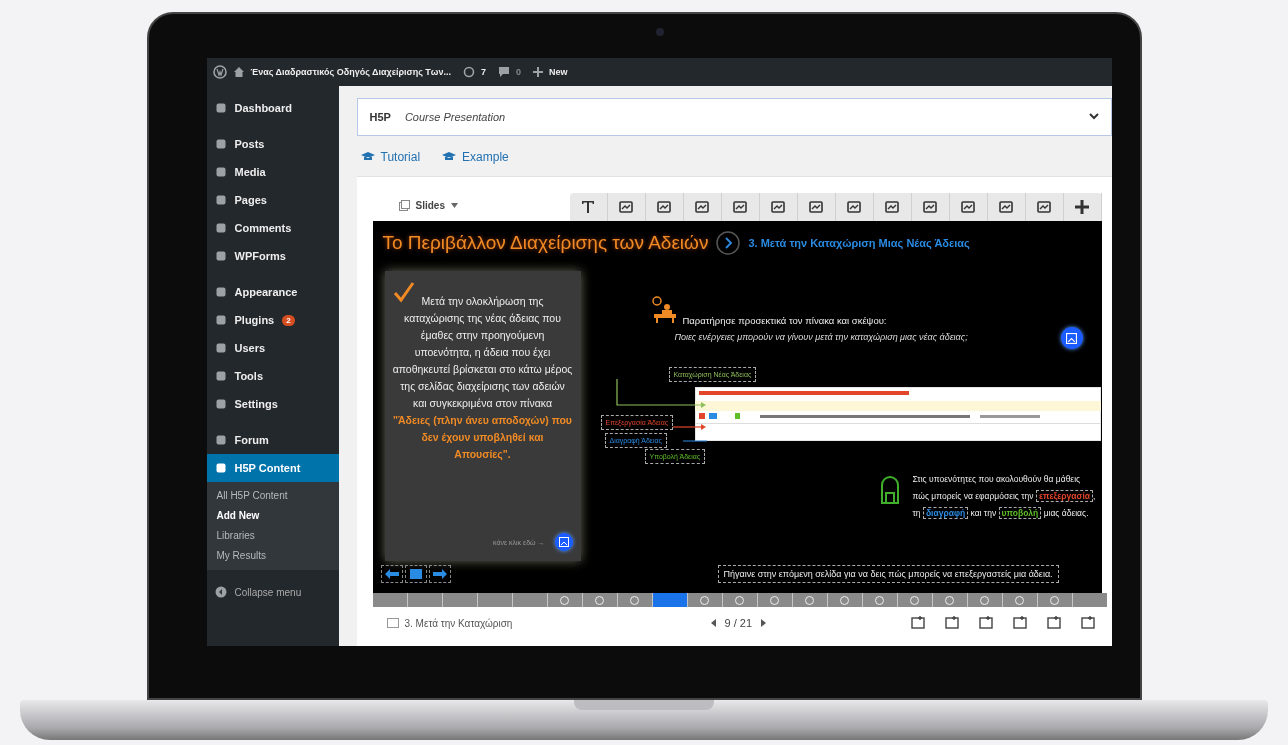 This screenshot has width=1288, height=745. I want to click on collapse-menu-button: Collapse menu, so click(272, 592).